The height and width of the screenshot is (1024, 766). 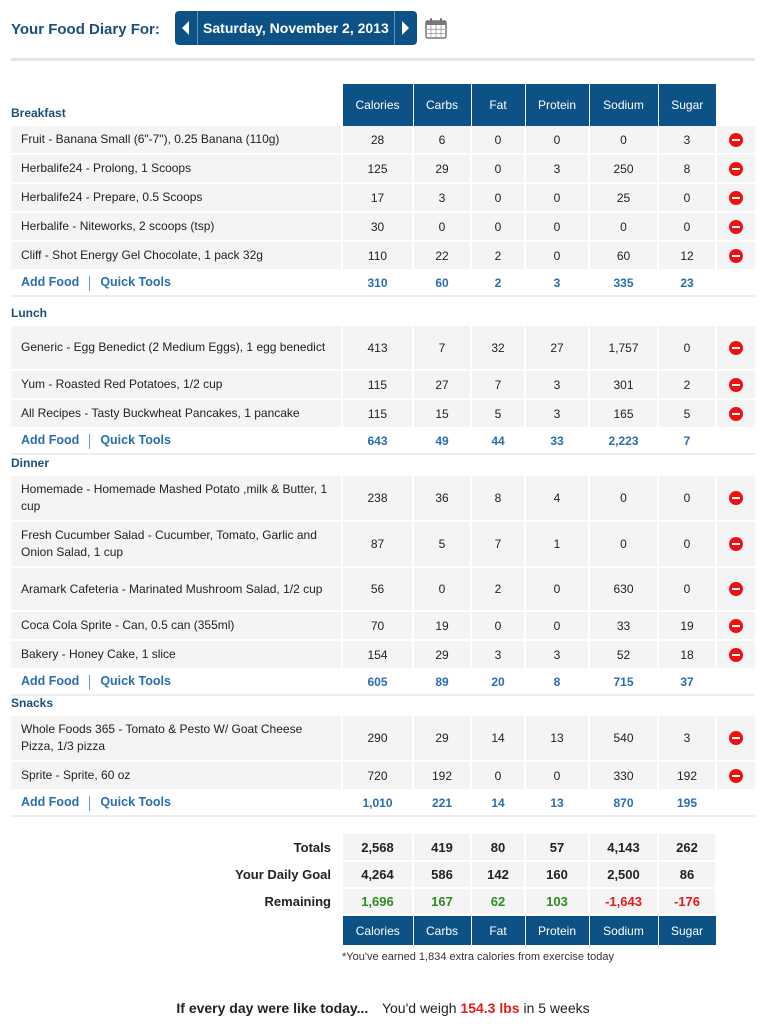 I want to click on previous-day-button, so click(x=186, y=28).